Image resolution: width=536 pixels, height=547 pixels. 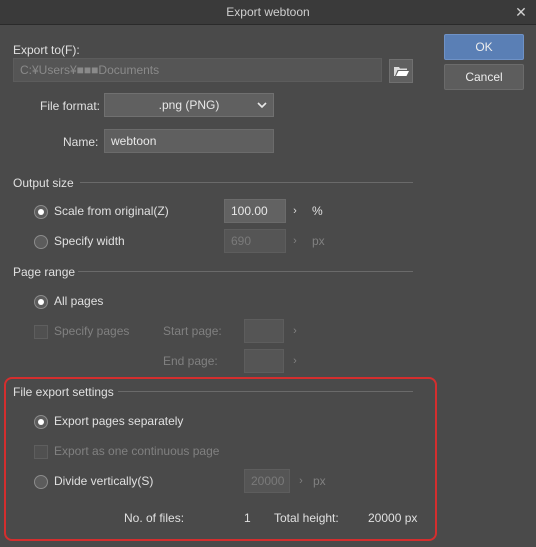 I want to click on end-page-label: End page:, so click(x=190, y=361).